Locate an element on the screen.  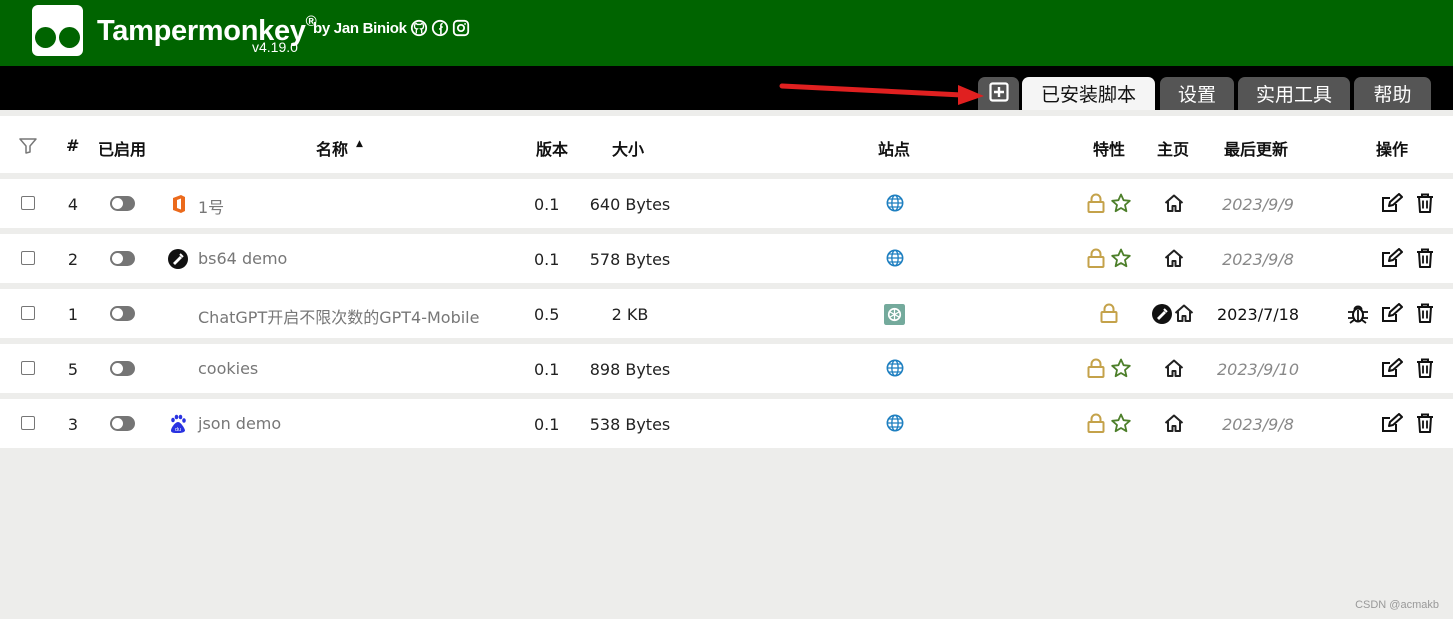
row-index: 3 is located at coordinates (73, 424).